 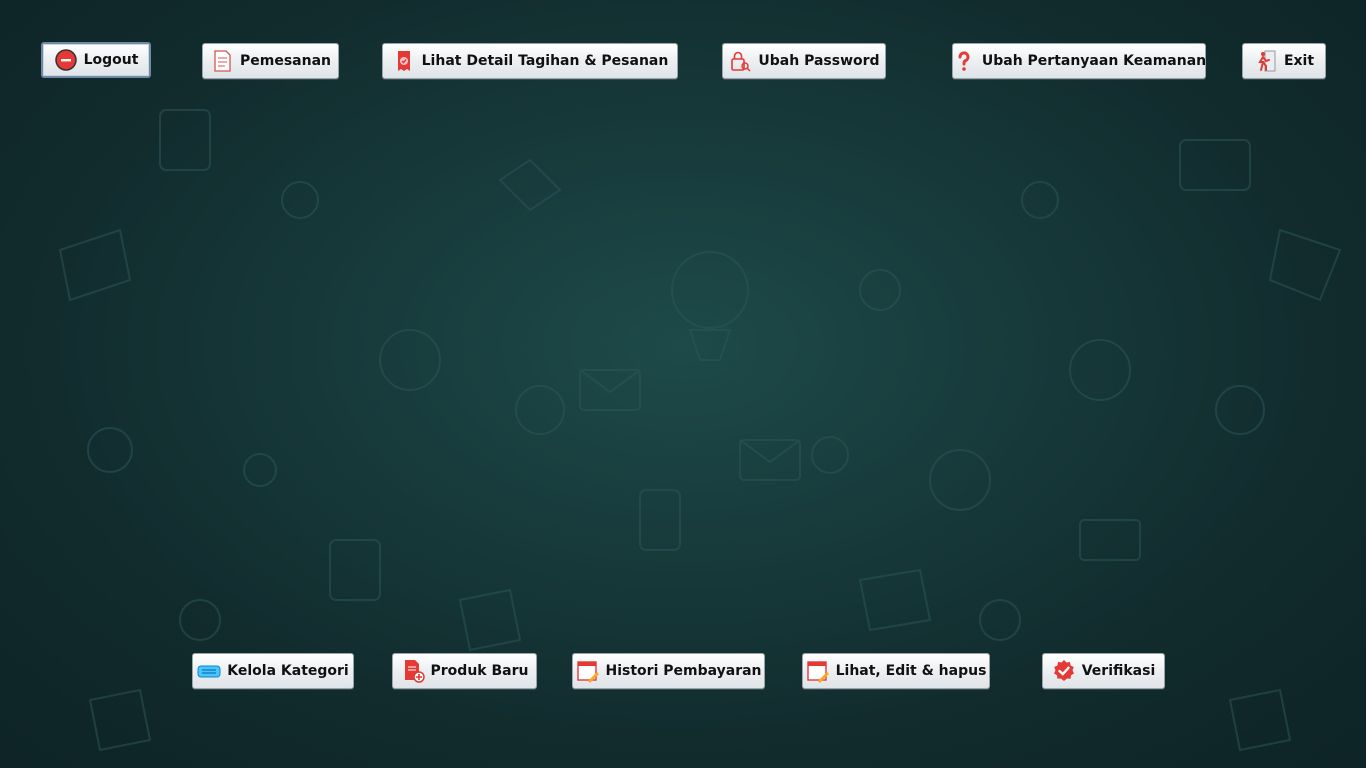 What do you see at coordinates (111, 60) in the screenshot?
I see `logout-label: Logout` at bounding box center [111, 60].